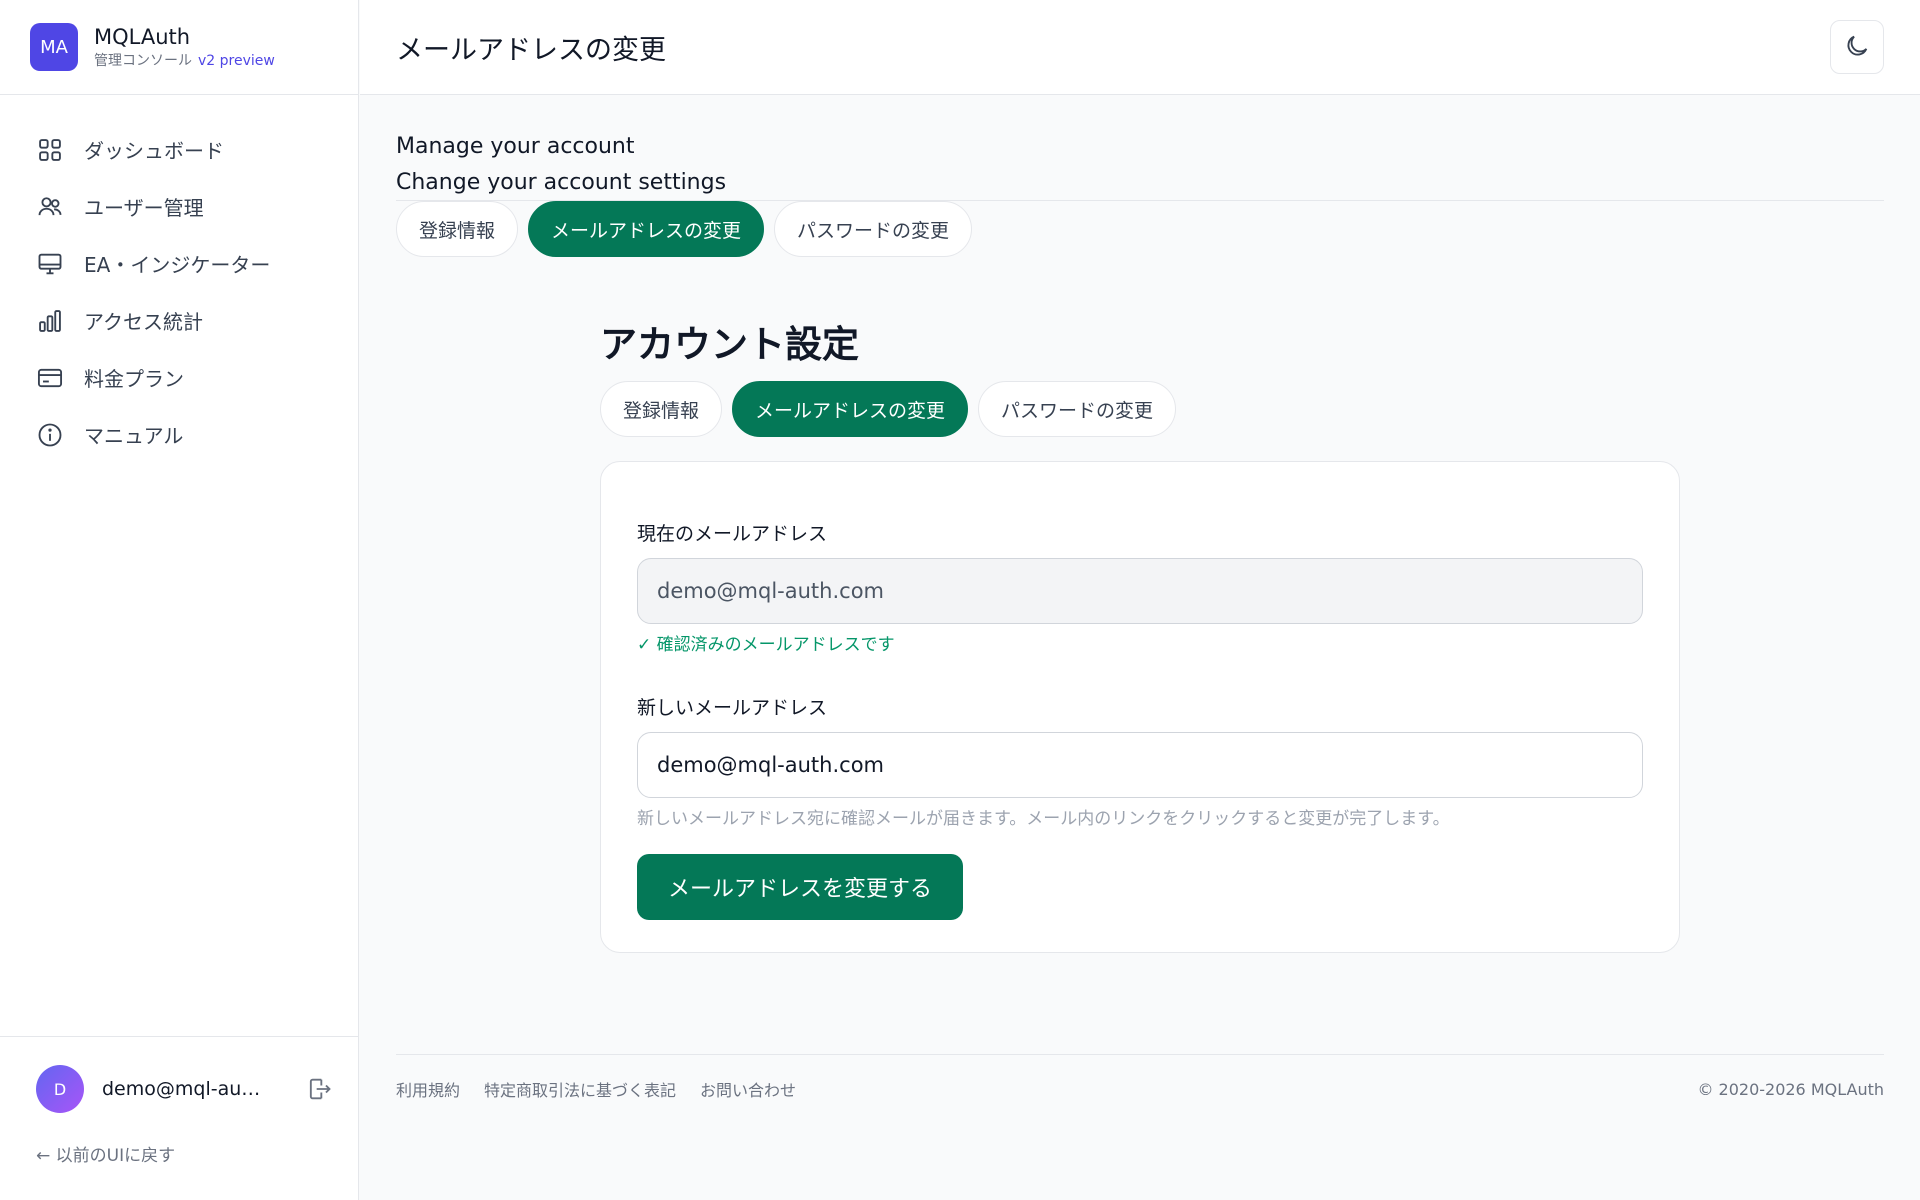  Describe the element at coordinates (50, 150) in the screenshot. I see `grid-icon` at that location.